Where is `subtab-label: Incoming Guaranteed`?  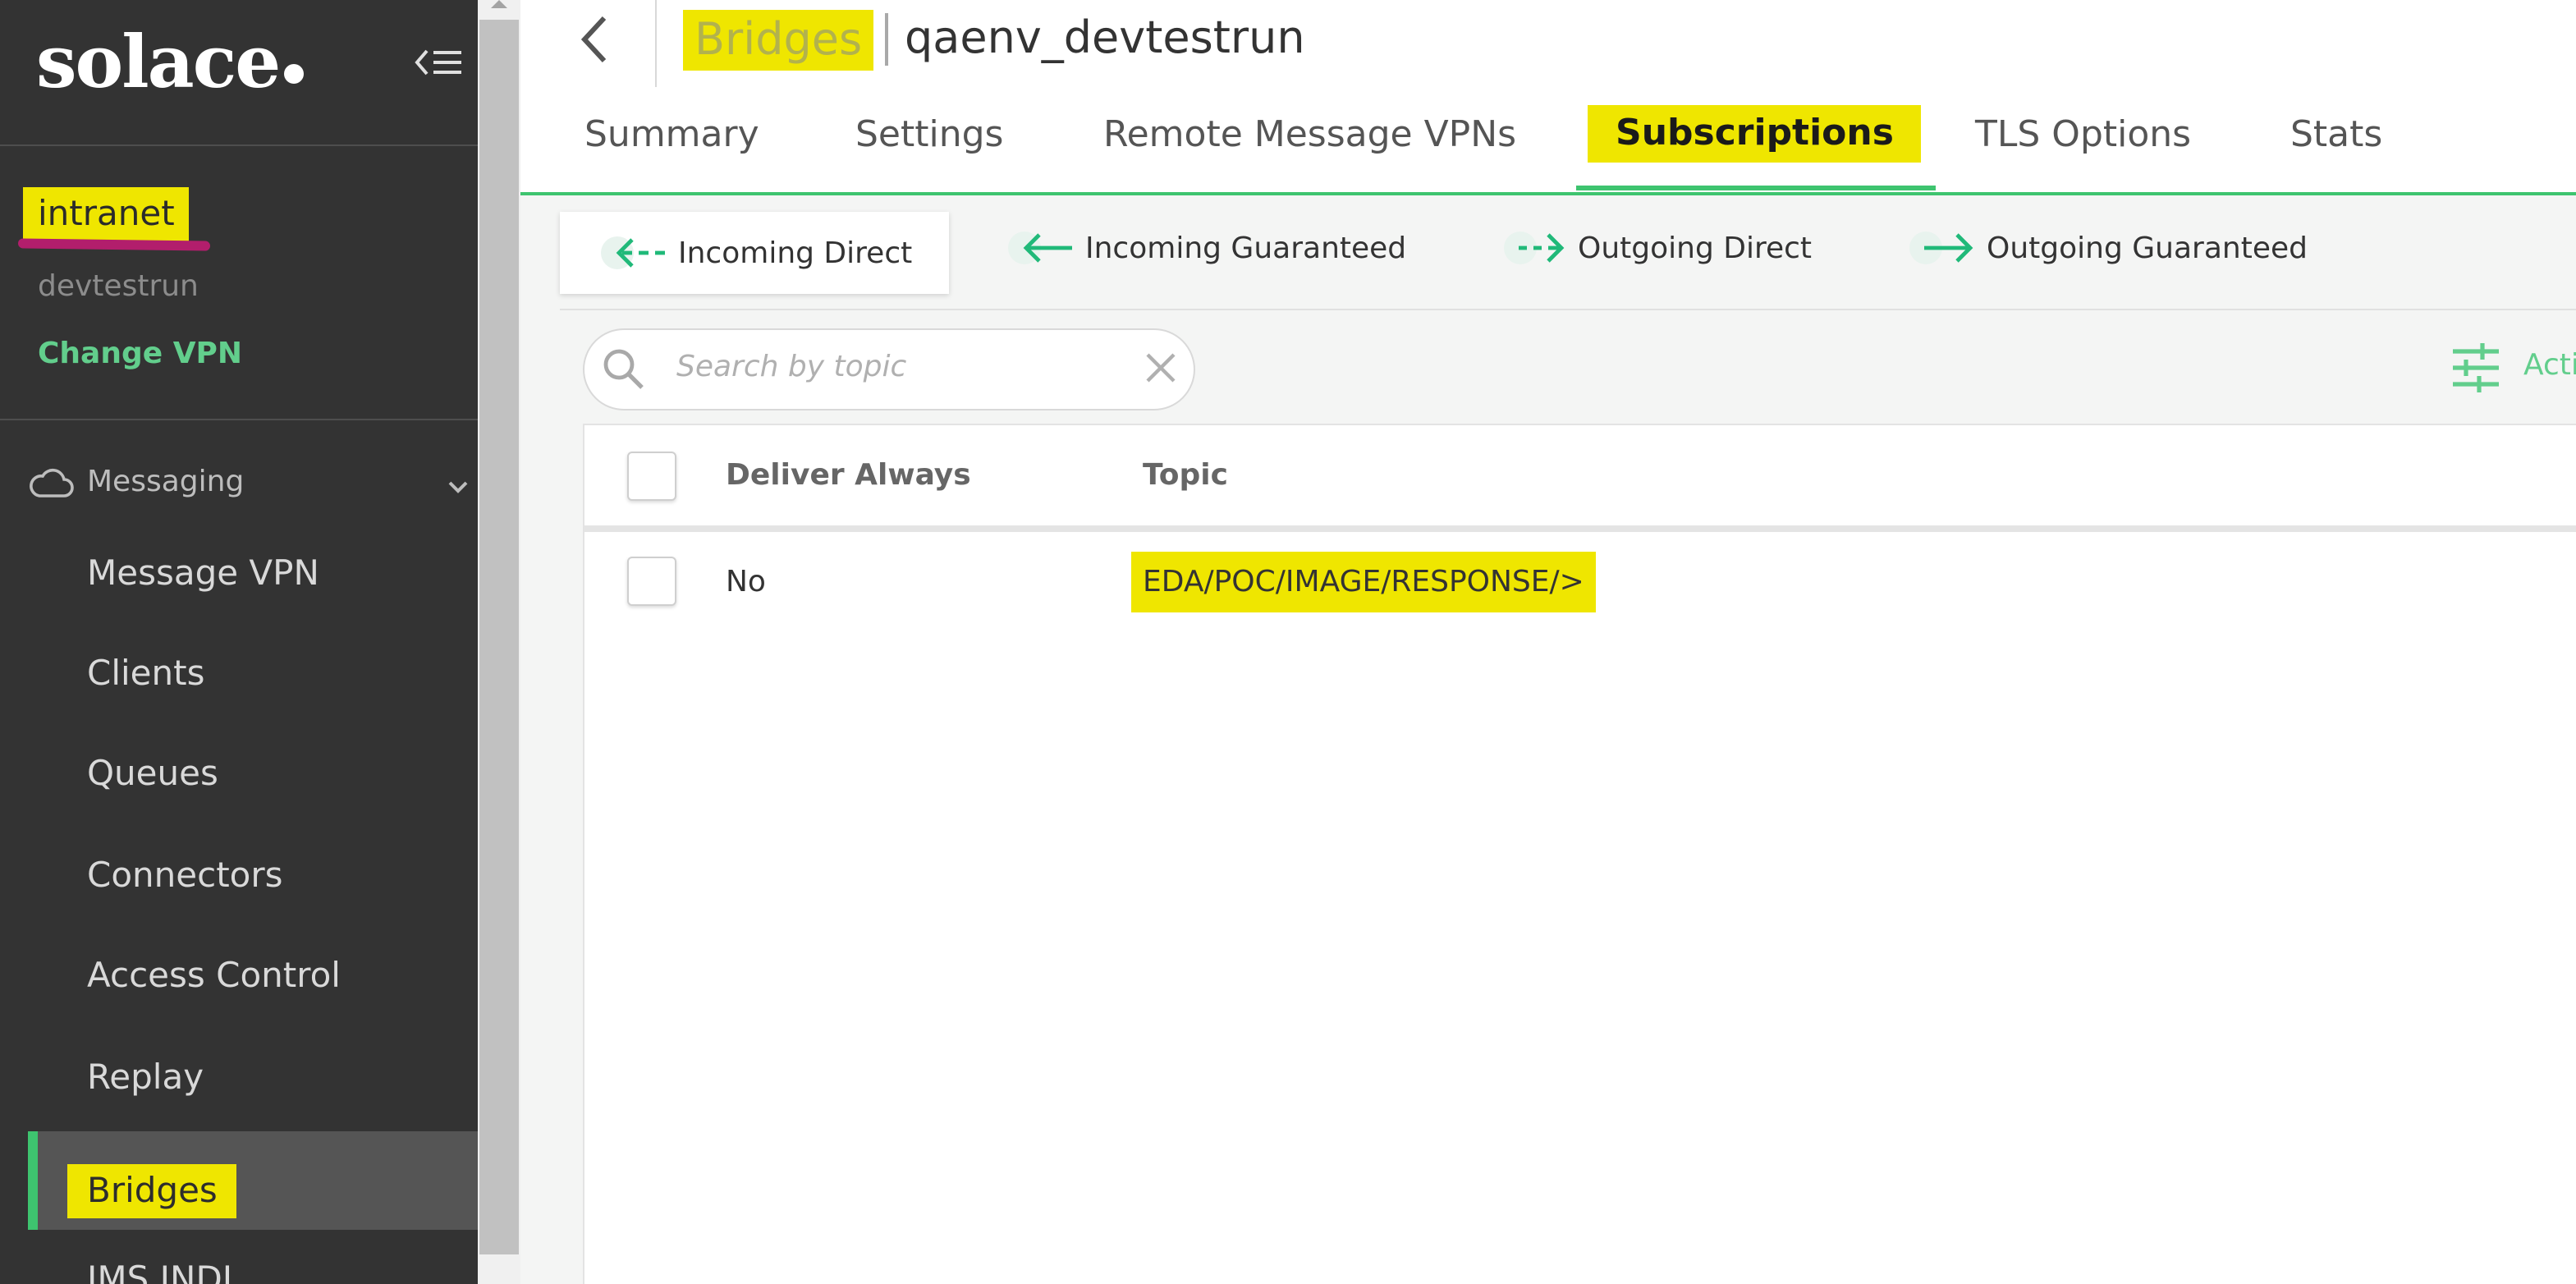 subtab-label: Incoming Guaranteed is located at coordinates (1246, 248).